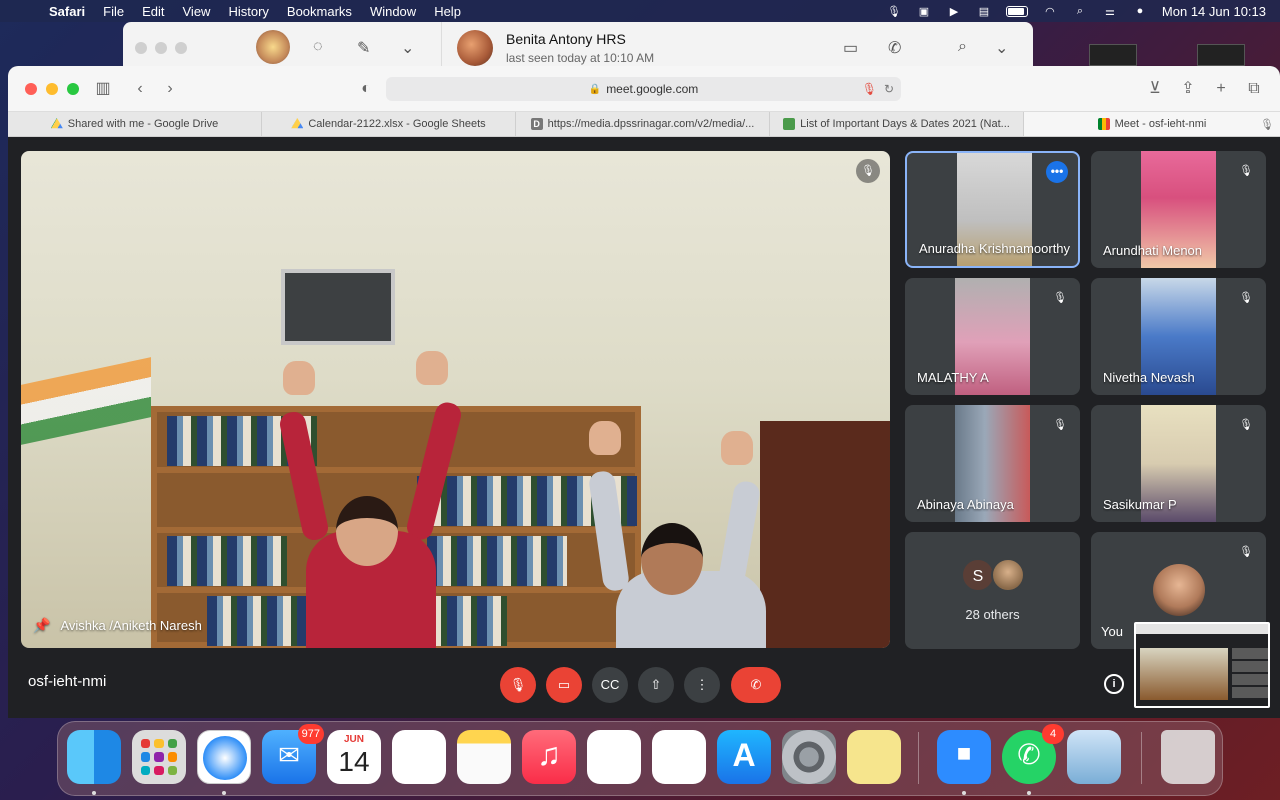  What do you see at coordinates (94, 757) in the screenshot?
I see `finder-icon` at bounding box center [94, 757].